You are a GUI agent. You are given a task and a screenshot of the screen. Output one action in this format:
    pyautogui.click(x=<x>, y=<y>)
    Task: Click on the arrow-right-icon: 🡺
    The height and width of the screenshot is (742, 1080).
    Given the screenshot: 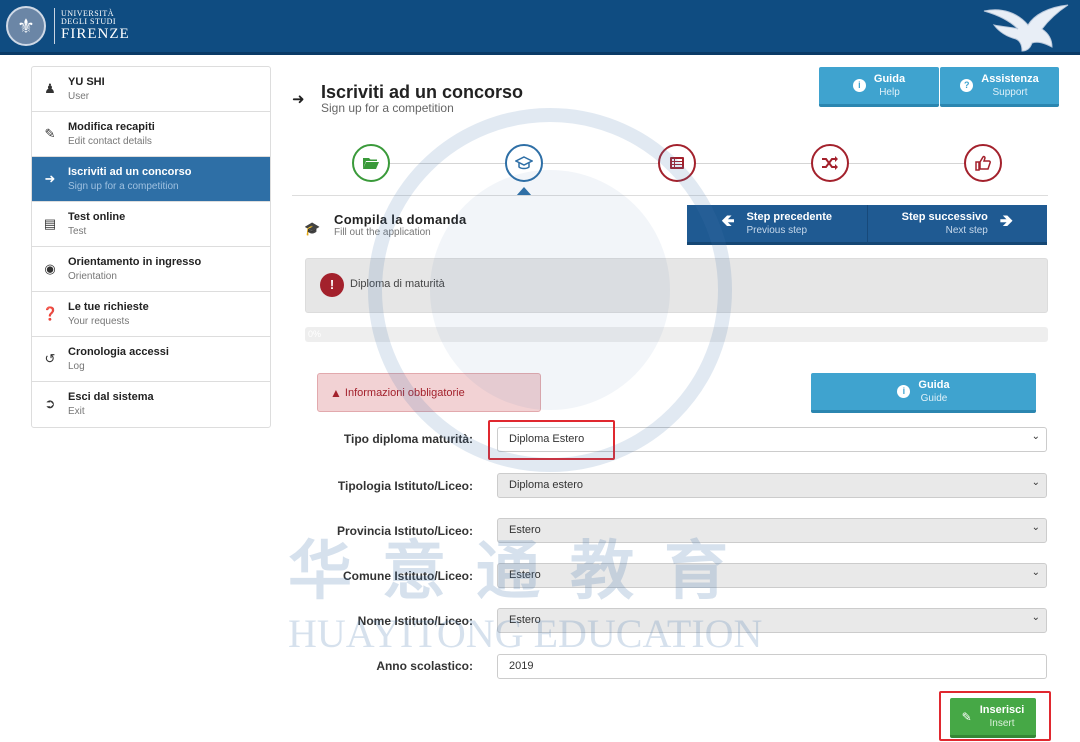 What is the action you would take?
    pyautogui.click(x=1006, y=221)
    